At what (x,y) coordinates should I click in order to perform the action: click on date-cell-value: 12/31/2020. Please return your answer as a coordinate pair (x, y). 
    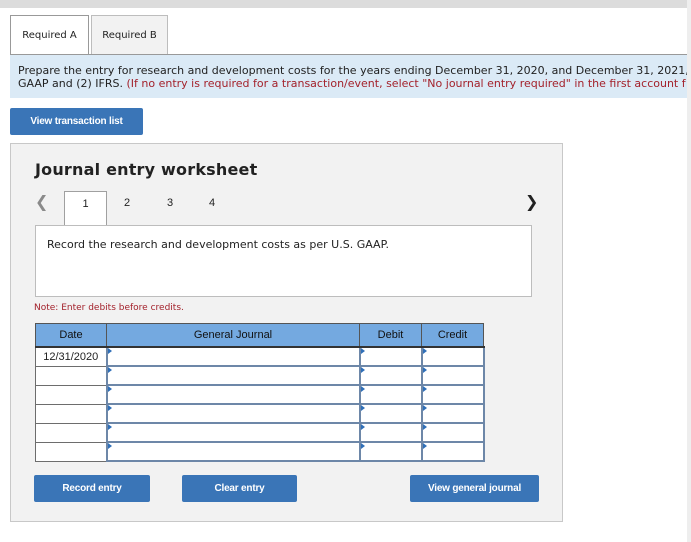
    Looking at the image, I should click on (71, 356).